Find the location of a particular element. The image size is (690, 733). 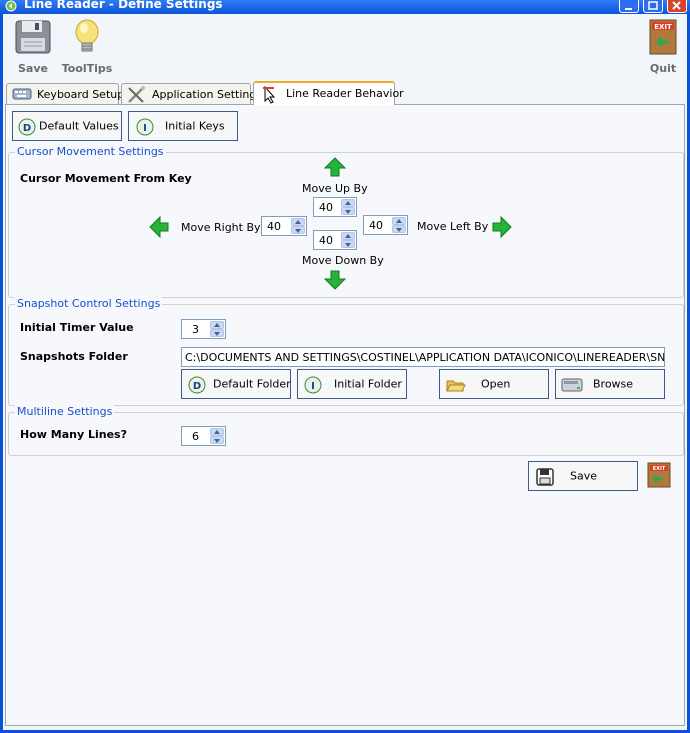

lines-label: How Many Lines? is located at coordinates (73, 434).